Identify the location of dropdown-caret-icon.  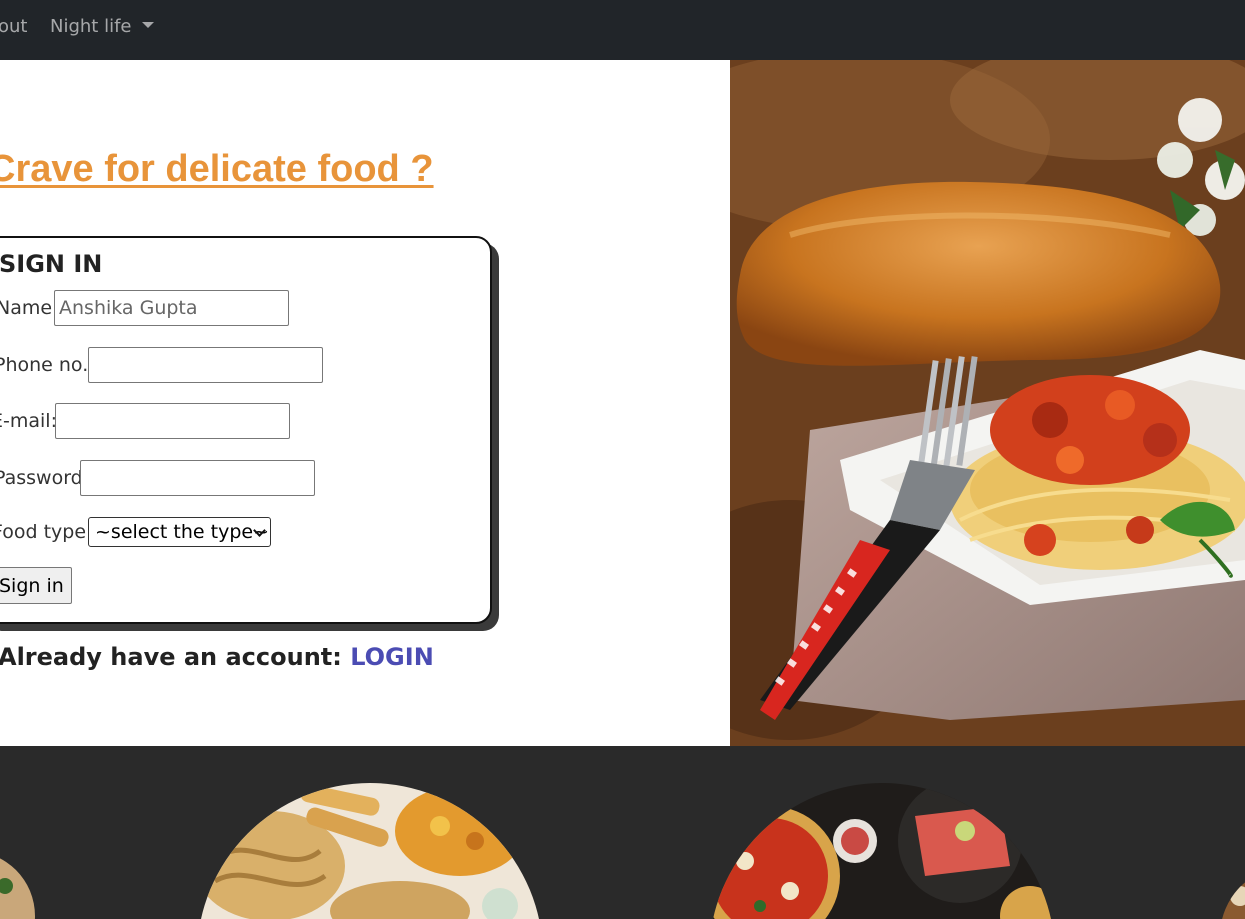
(147, 25).